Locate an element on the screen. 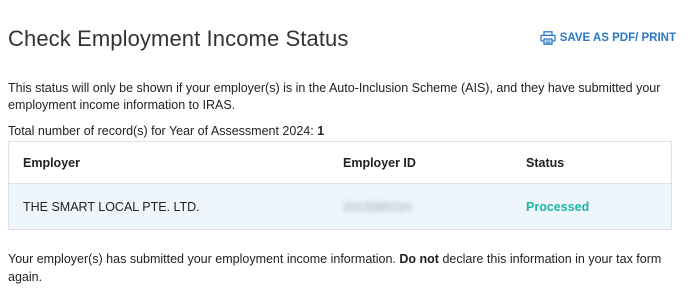 This screenshot has width=690, height=302. save-as-pdf-print-button: SAVE AS PDF/ PRINT is located at coordinates (608, 38).